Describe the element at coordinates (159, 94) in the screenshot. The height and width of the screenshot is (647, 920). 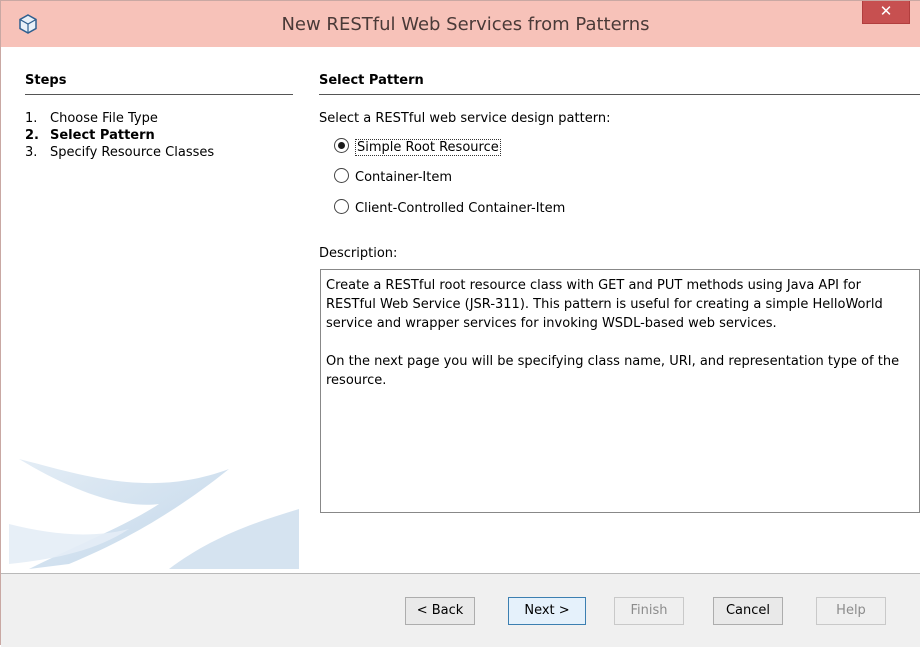
I see `steps-divider` at that location.